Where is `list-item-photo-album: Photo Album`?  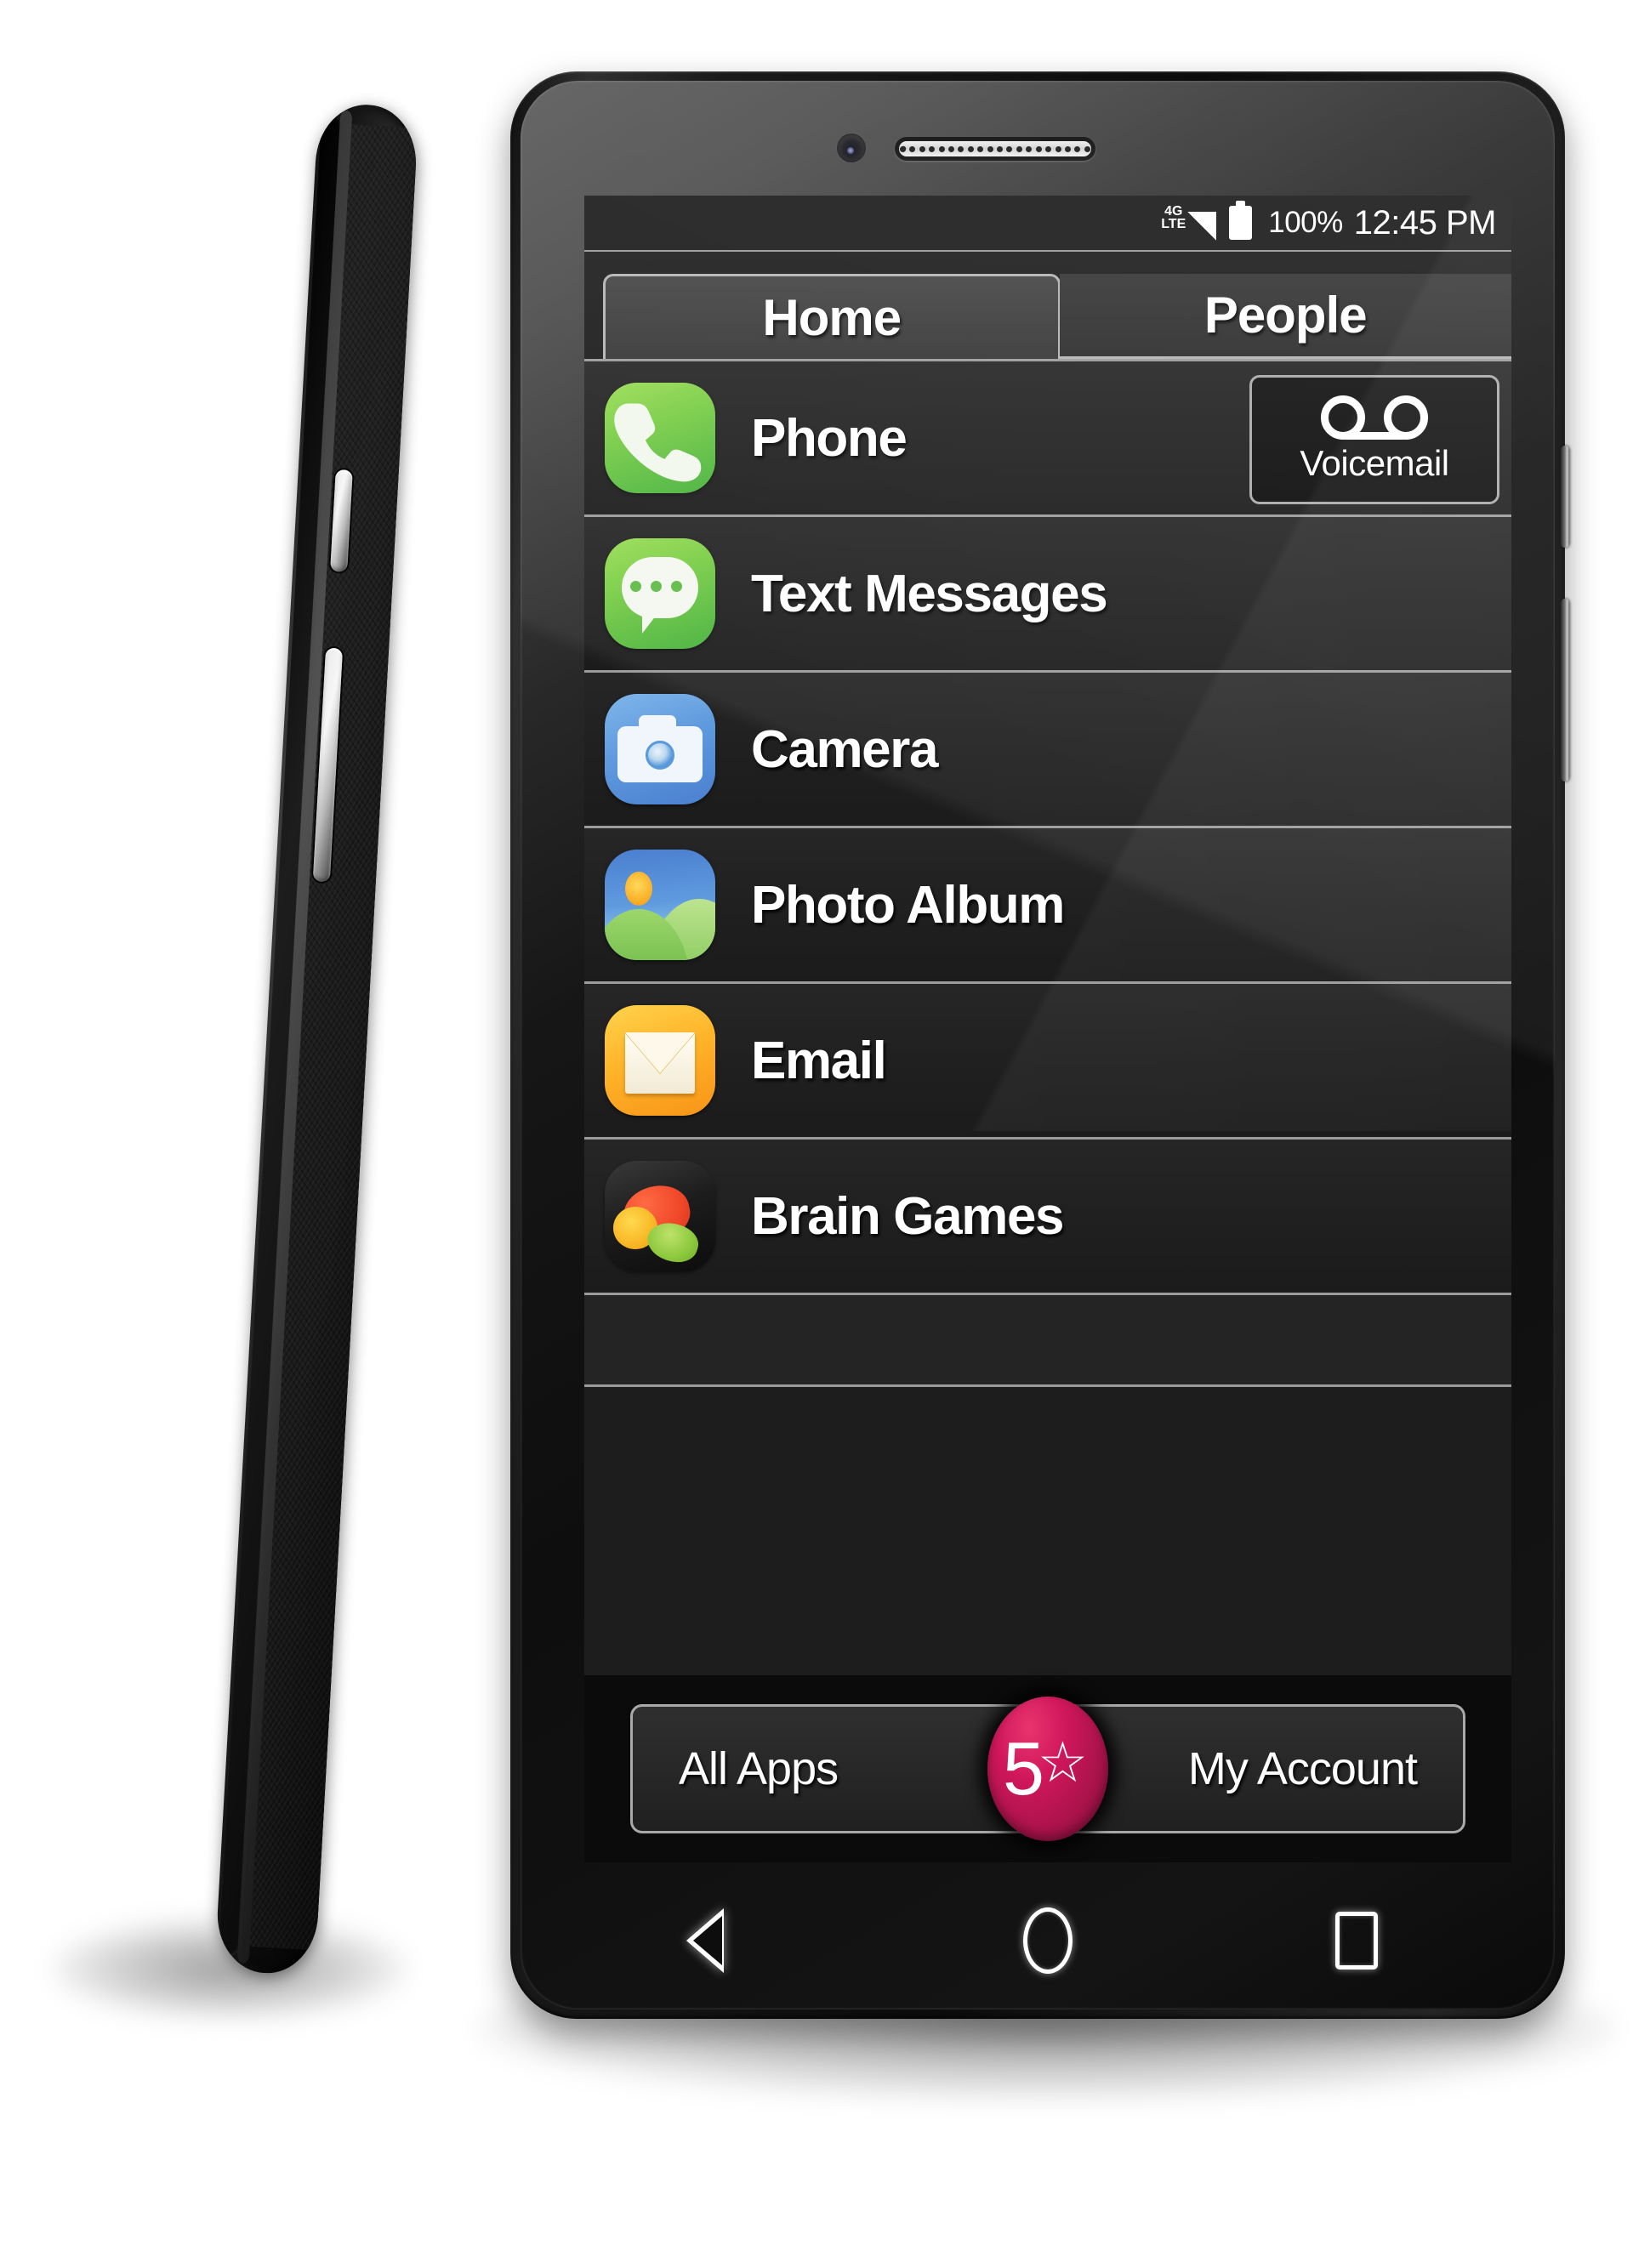
list-item-photo-album: Photo Album is located at coordinates (1047, 906).